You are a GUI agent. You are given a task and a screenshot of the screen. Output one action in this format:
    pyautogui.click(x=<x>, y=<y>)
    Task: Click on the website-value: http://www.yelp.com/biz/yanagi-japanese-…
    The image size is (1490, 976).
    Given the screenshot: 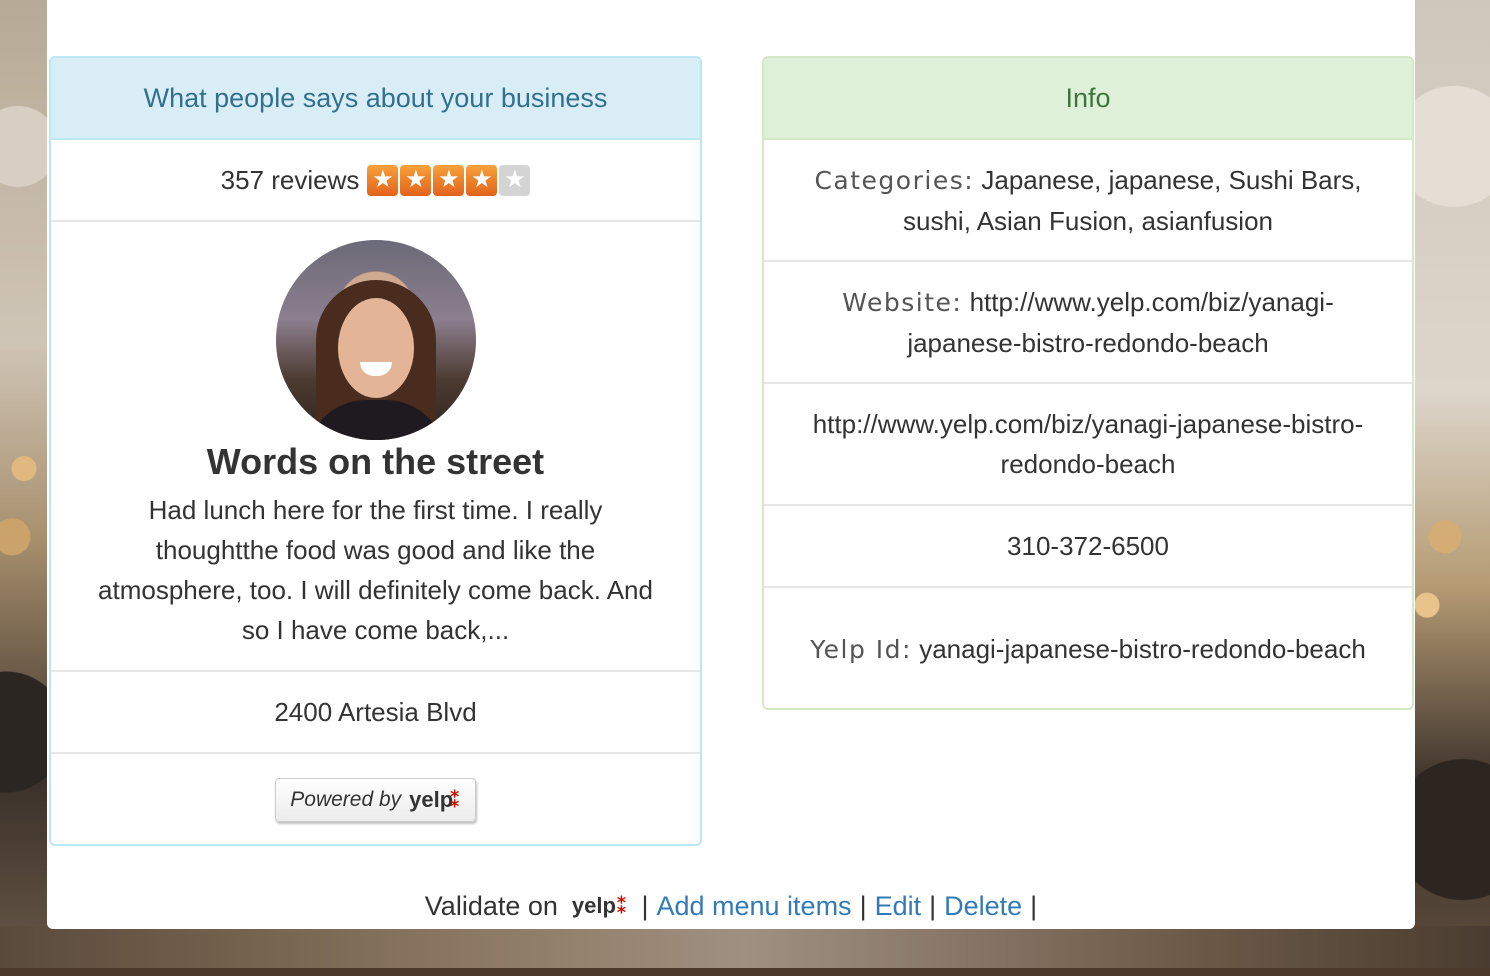 What is the action you would take?
    pyautogui.click(x=1120, y=322)
    